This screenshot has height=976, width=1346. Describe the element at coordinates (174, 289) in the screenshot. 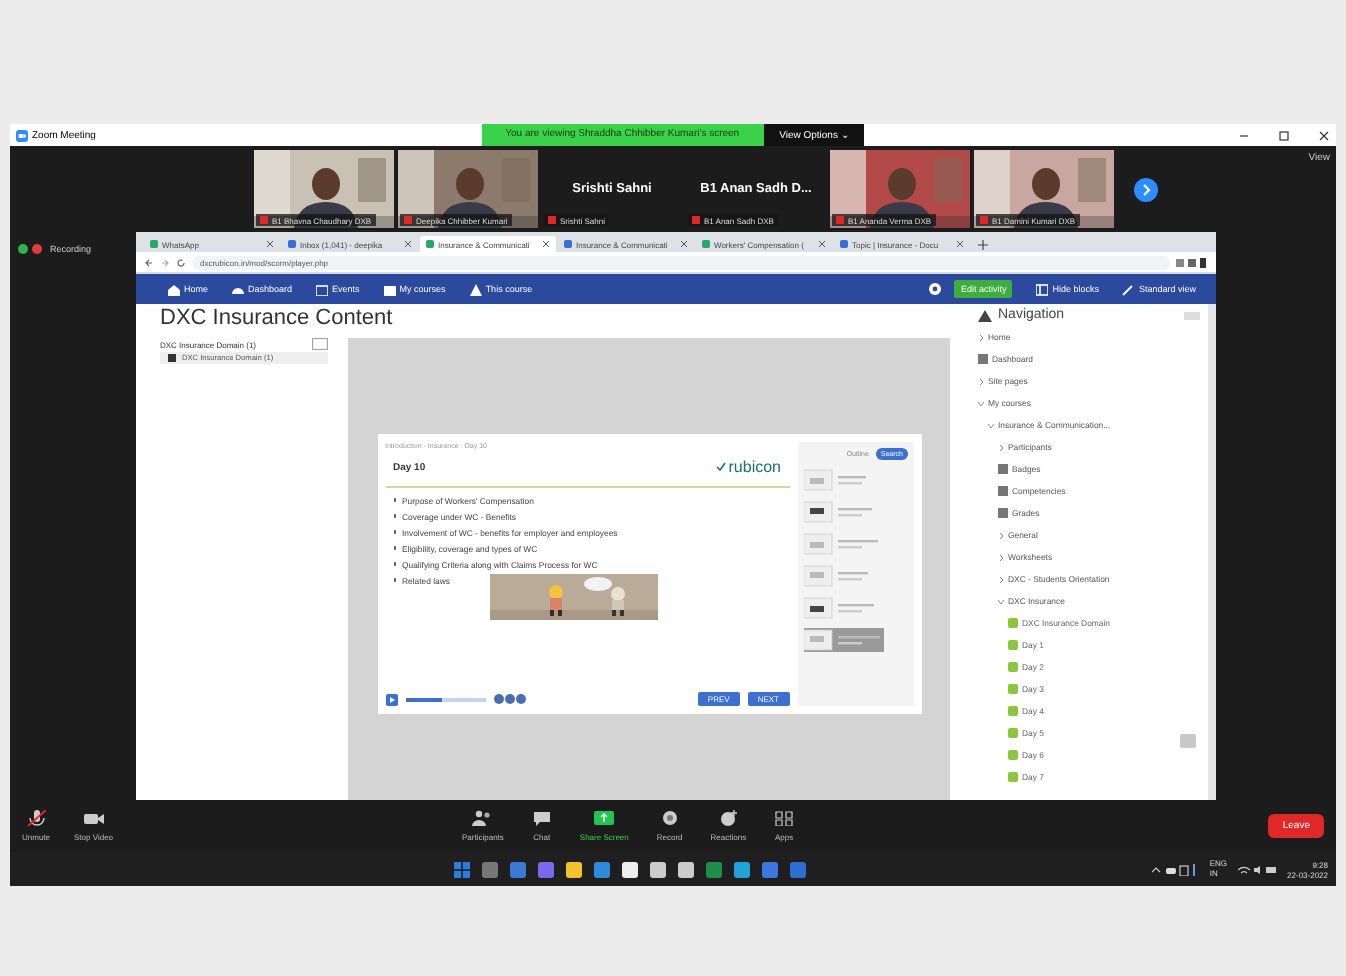

I see `home-icon` at that location.